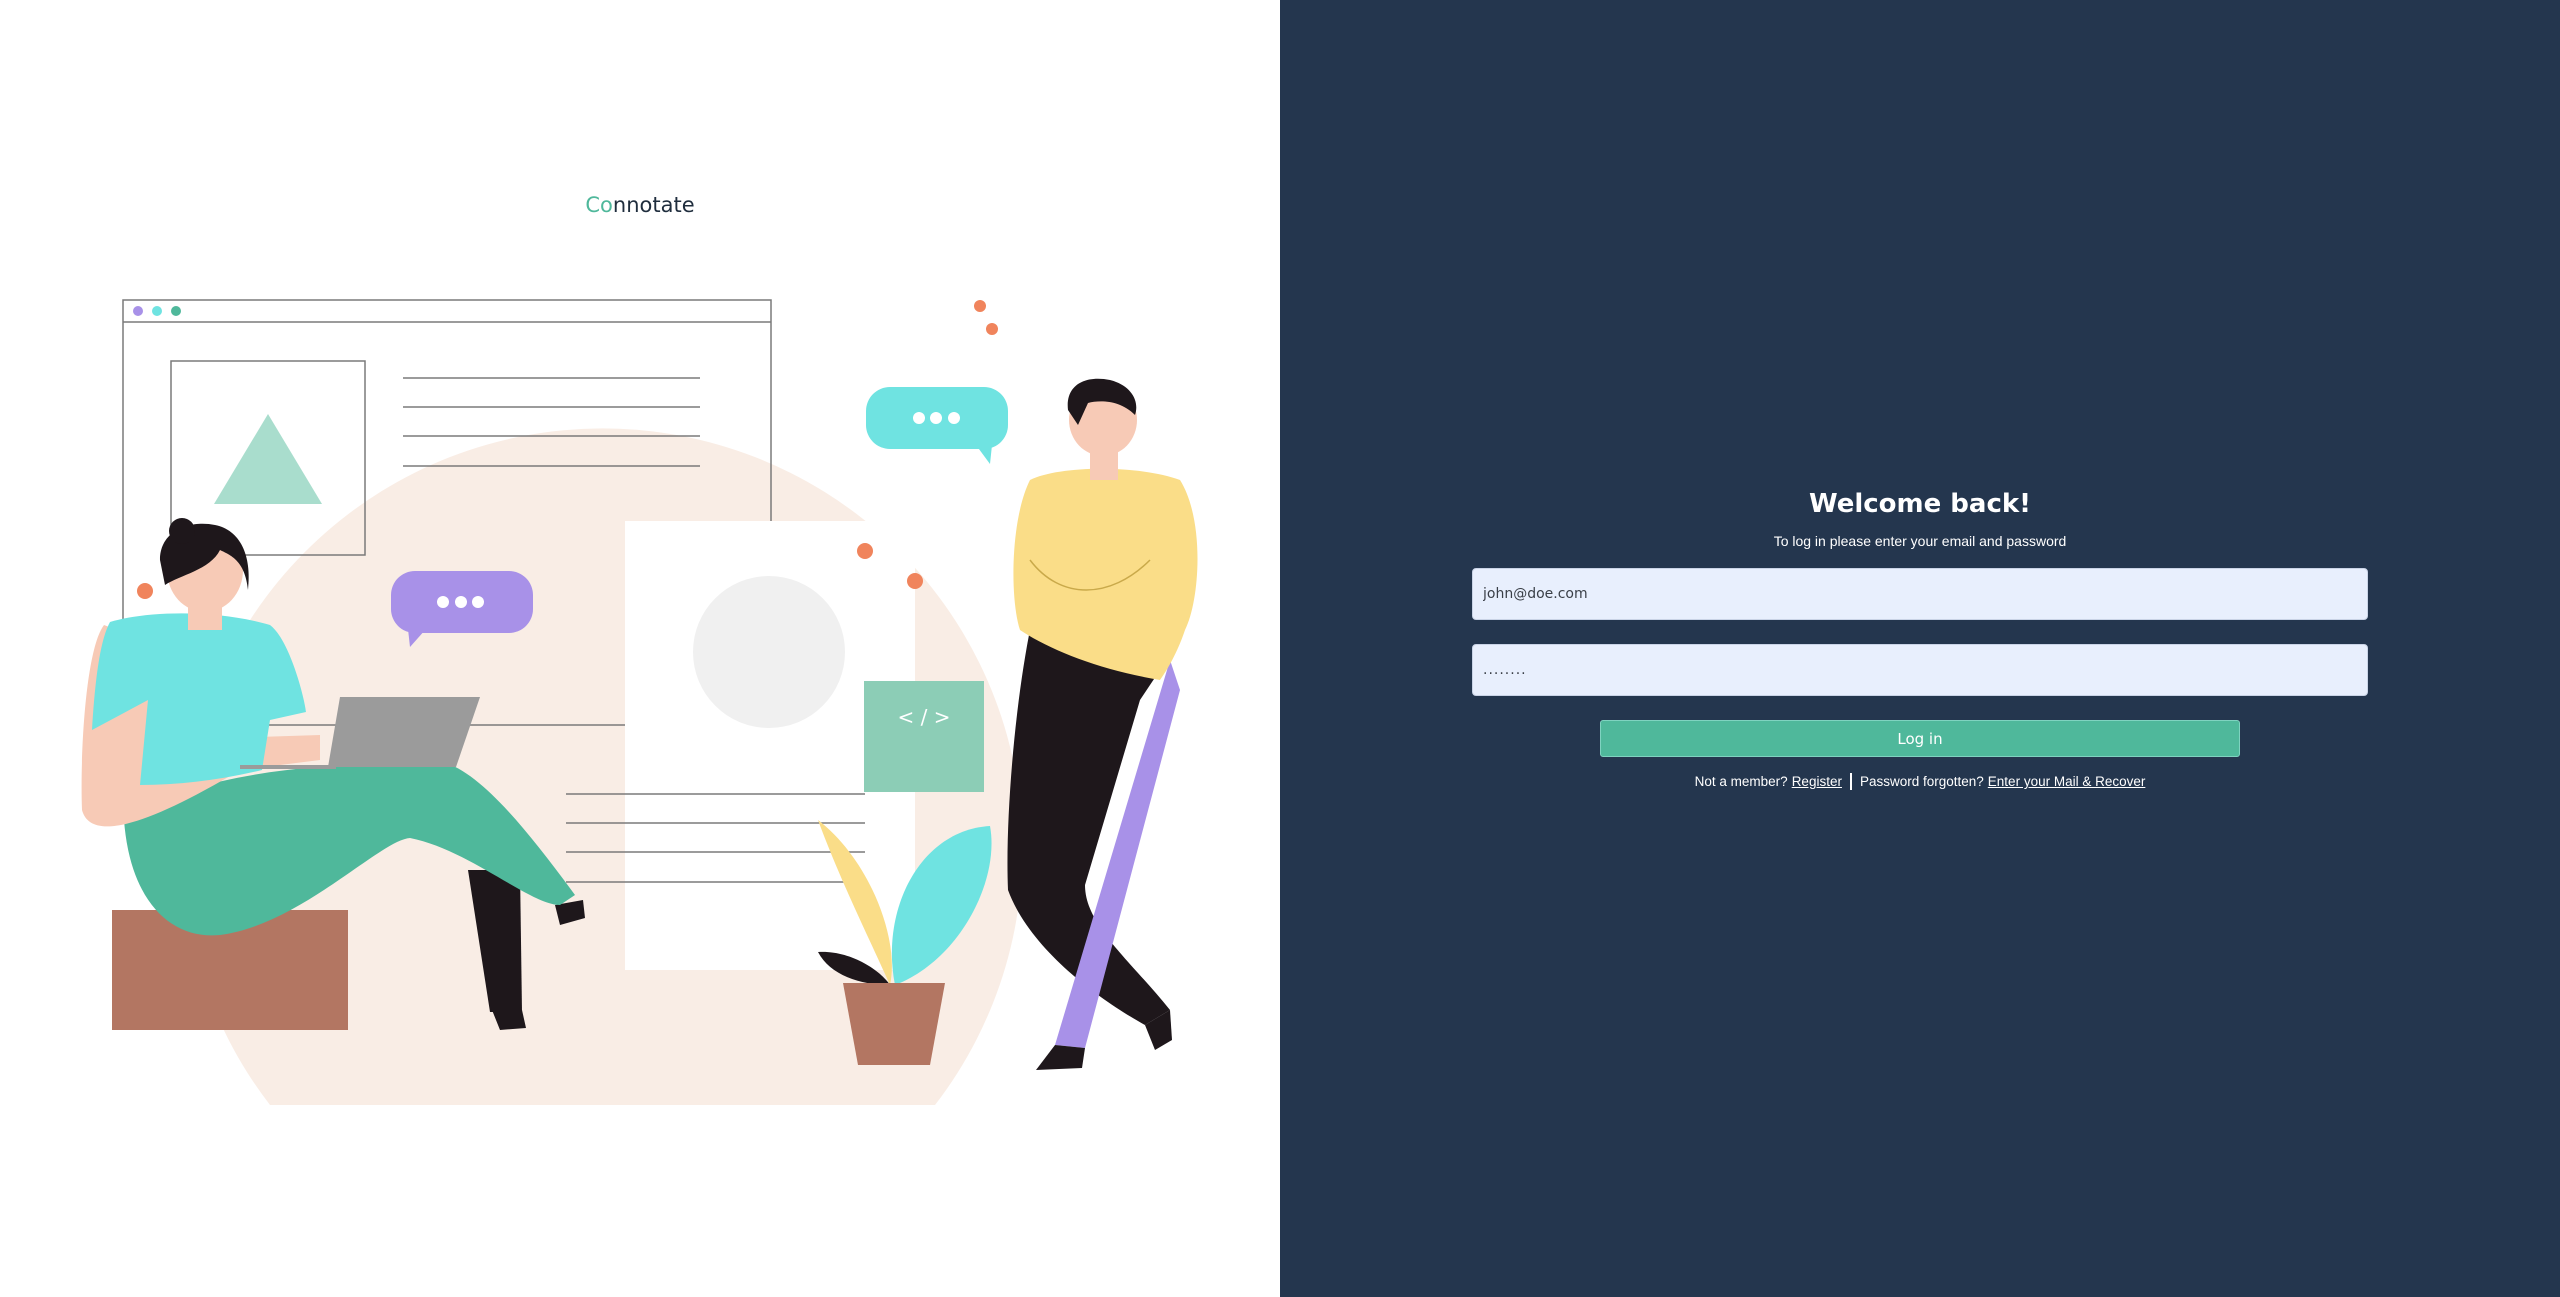 The image size is (2560, 1297). I want to click on password-forgotten-text: Password forgotten?, so click(1921, 781).